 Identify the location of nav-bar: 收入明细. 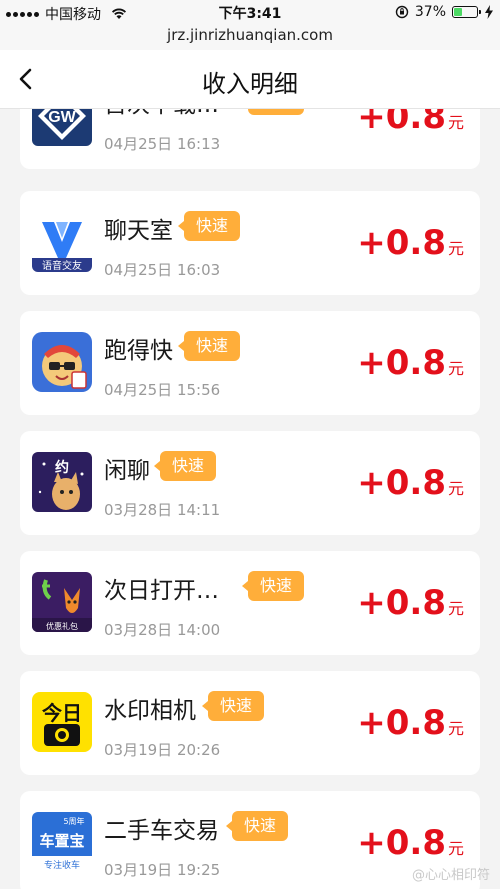
(250, 79).